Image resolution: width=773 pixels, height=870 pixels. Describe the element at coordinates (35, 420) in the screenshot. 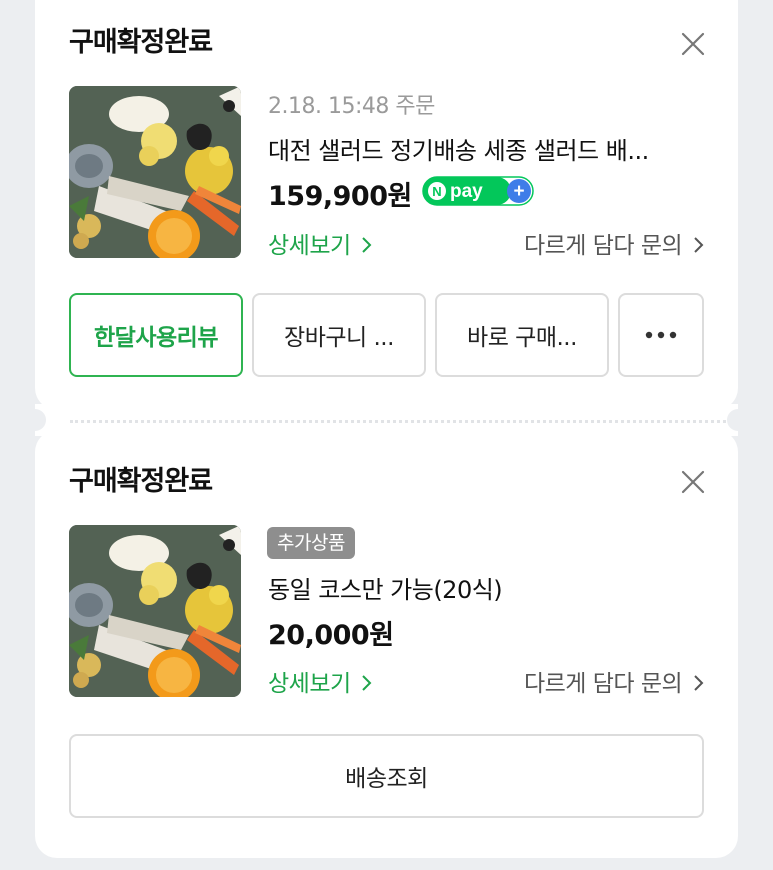

I see `ticket-notch-left` at that location.